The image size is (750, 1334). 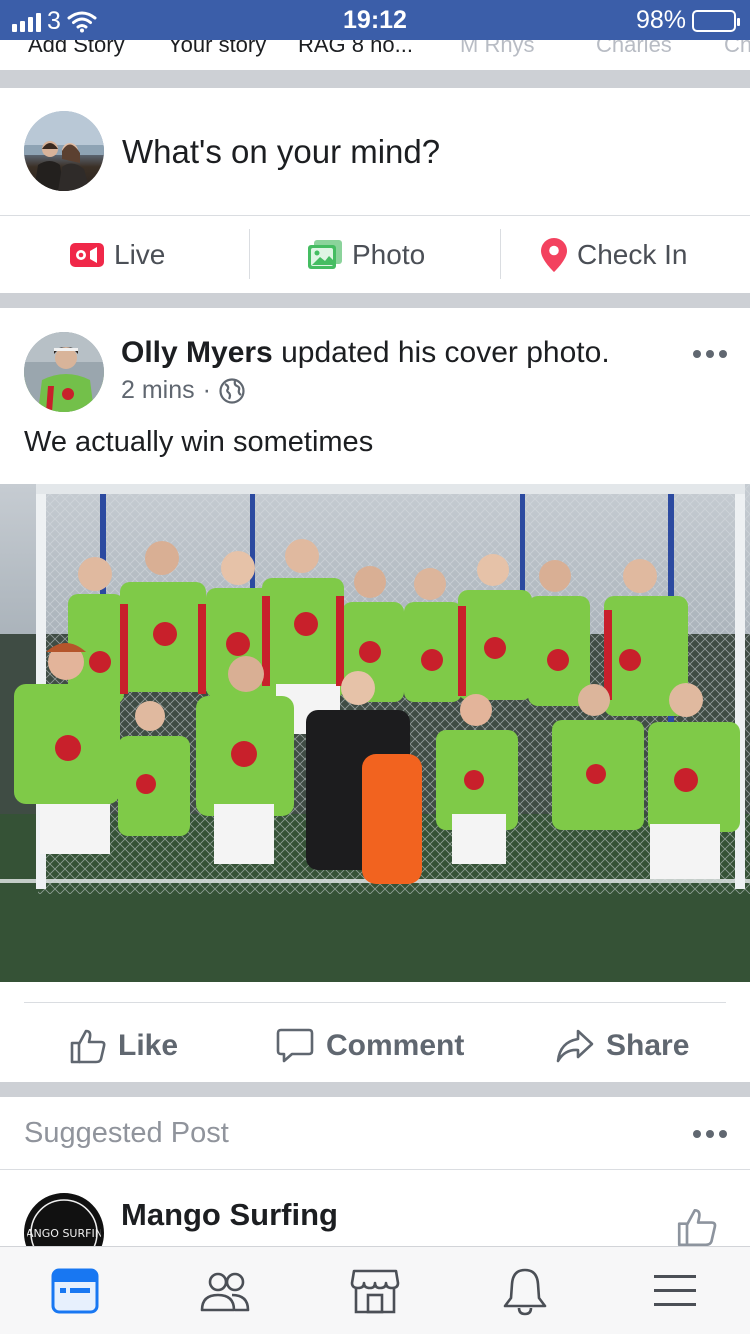 I want to click on suggested-label: Suggested Post, so click(x=126, y=1133).